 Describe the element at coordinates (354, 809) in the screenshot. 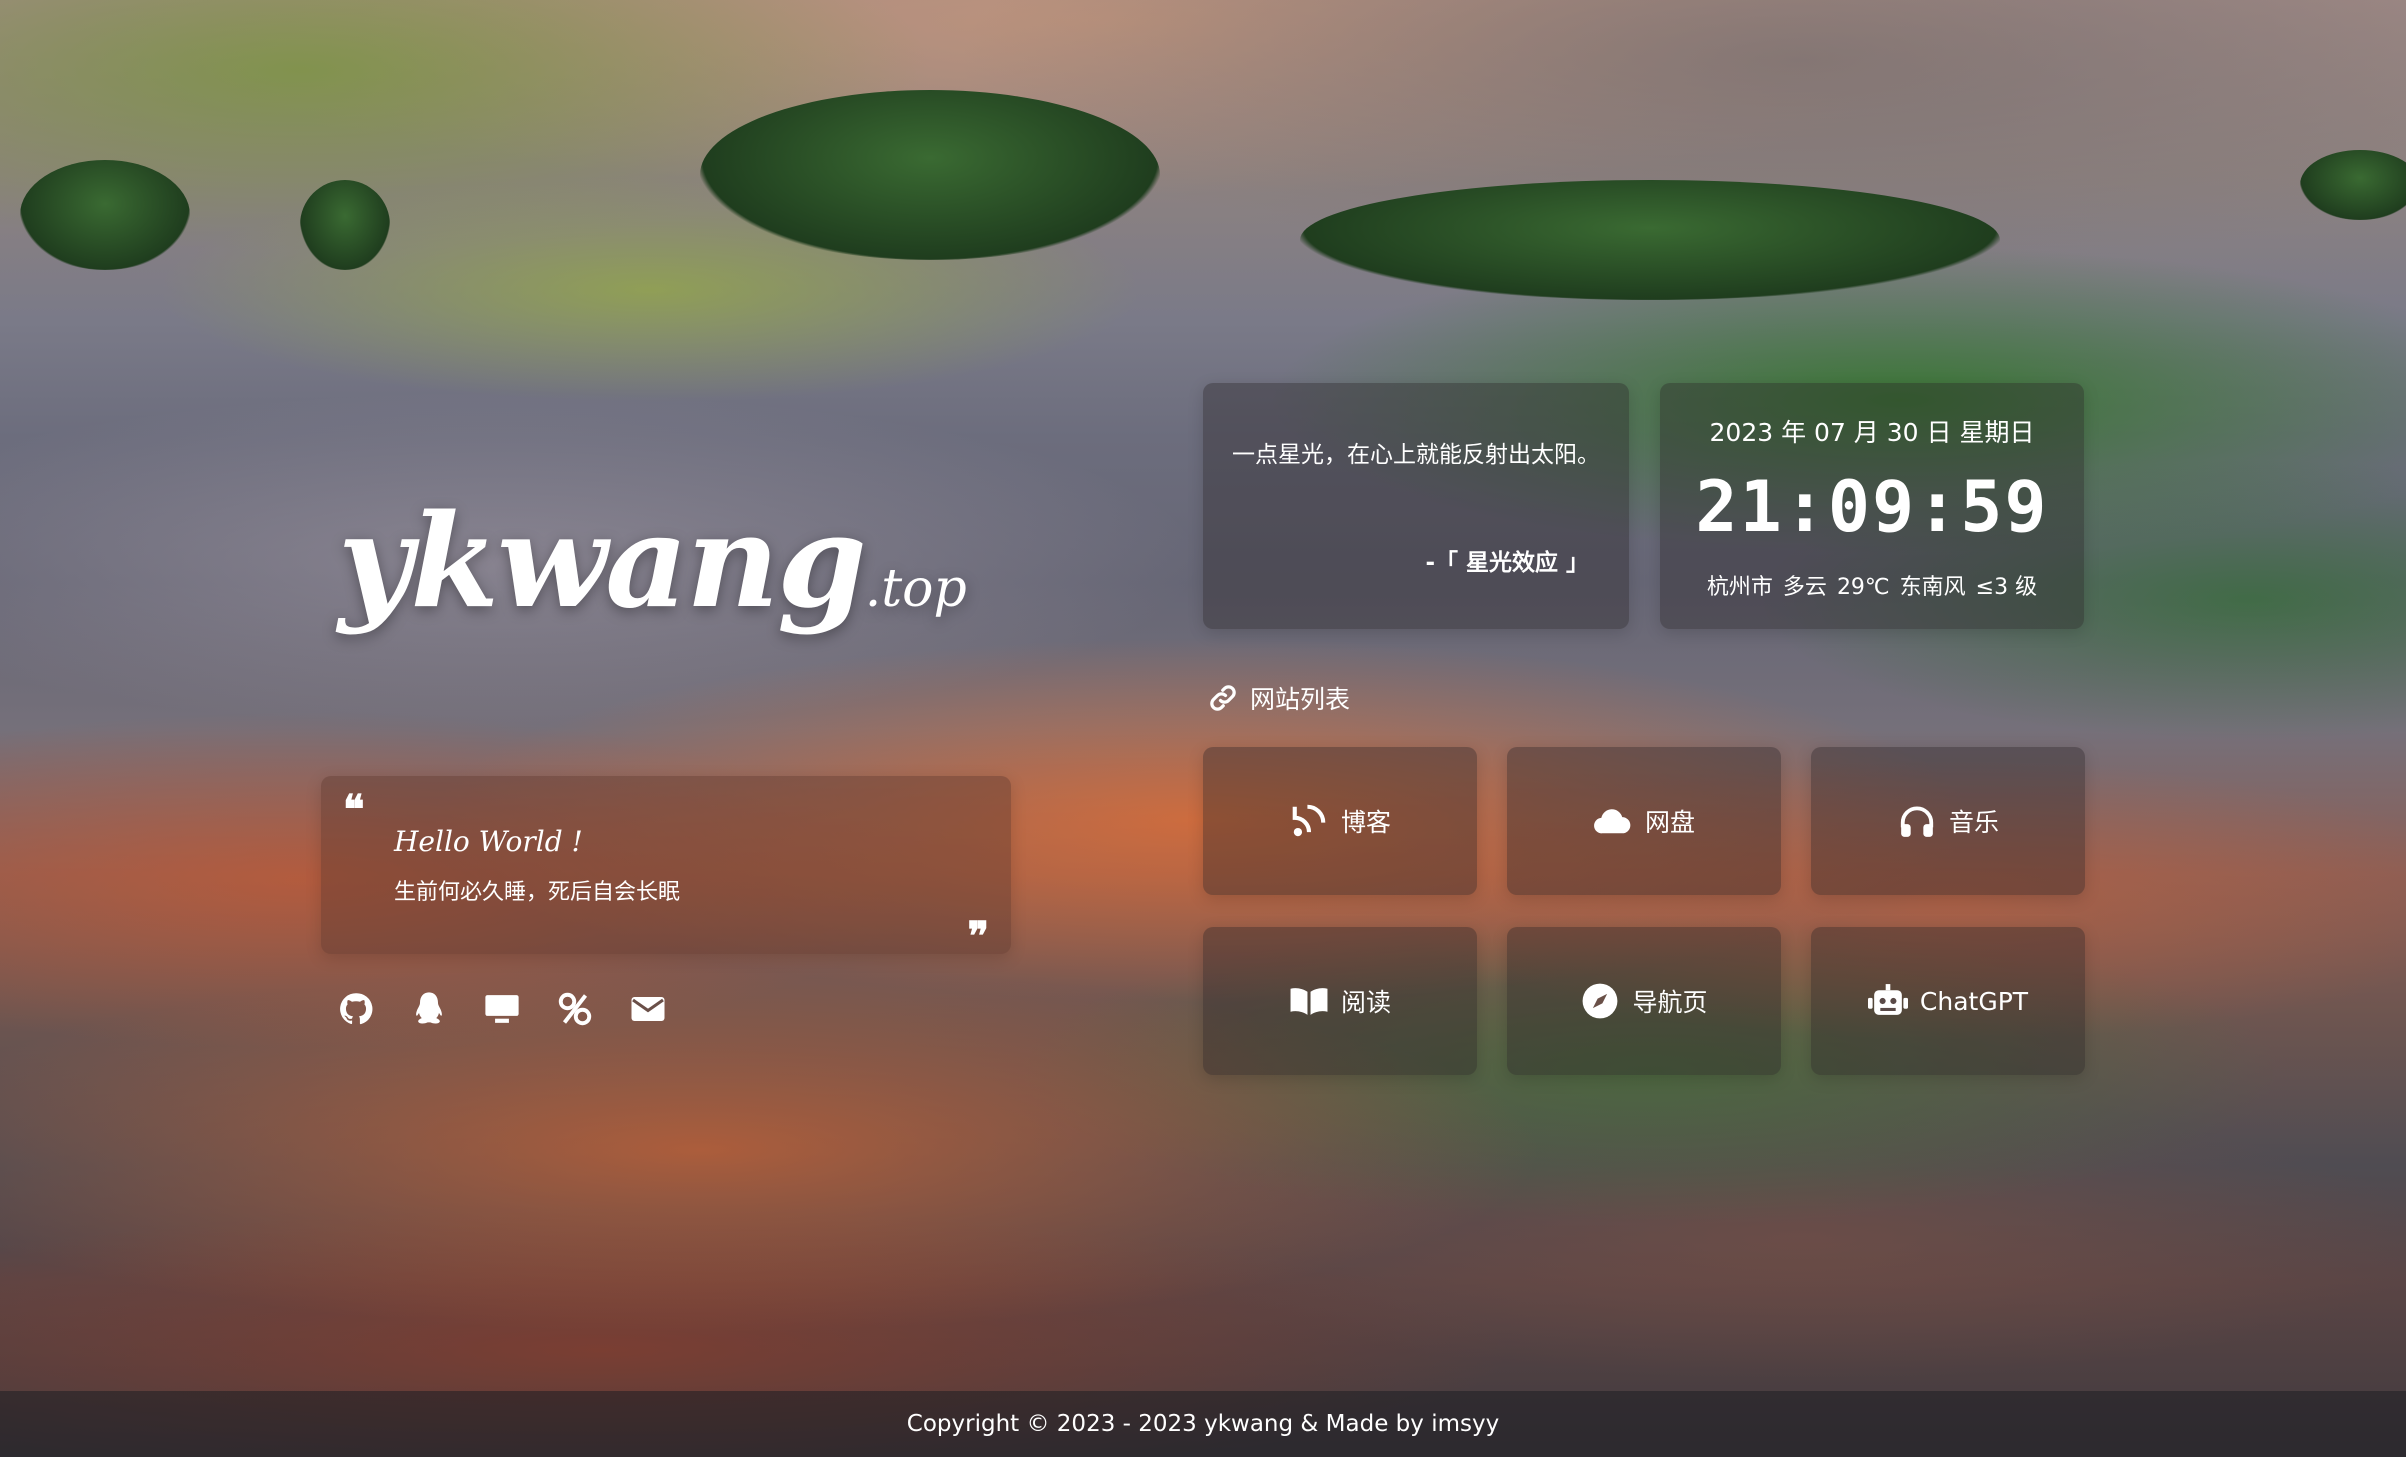

I see `quote-open-icon: ❝` at that location.